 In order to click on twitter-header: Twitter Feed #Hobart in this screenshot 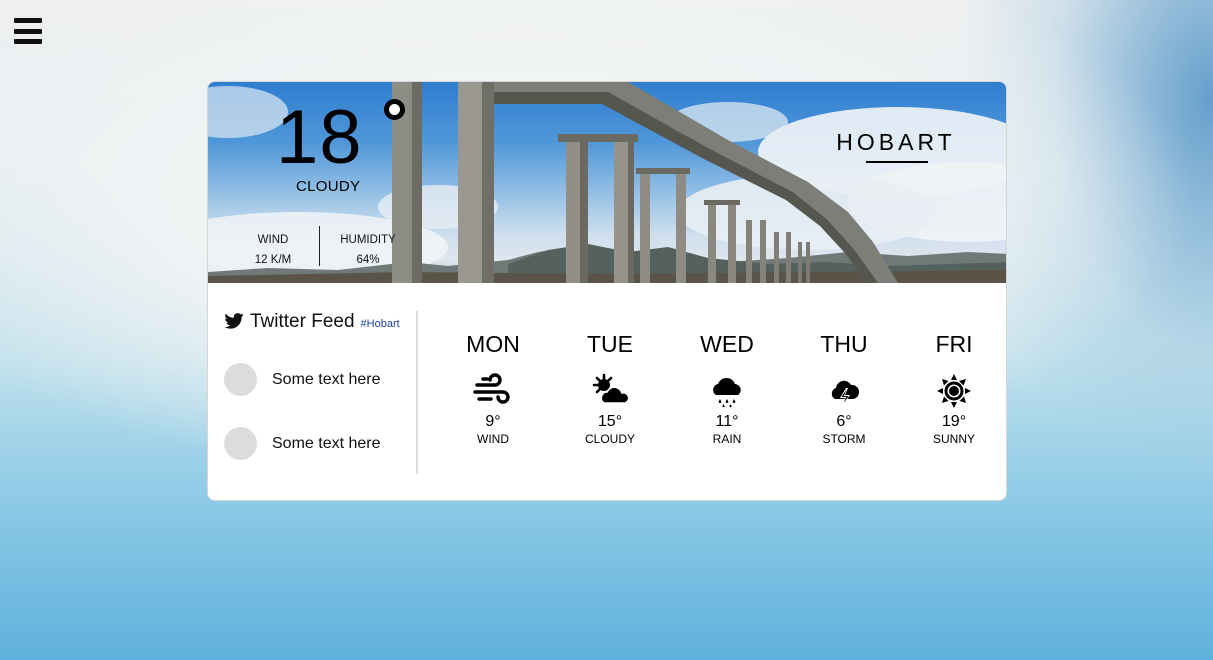, I will do `click(312, 322)`.